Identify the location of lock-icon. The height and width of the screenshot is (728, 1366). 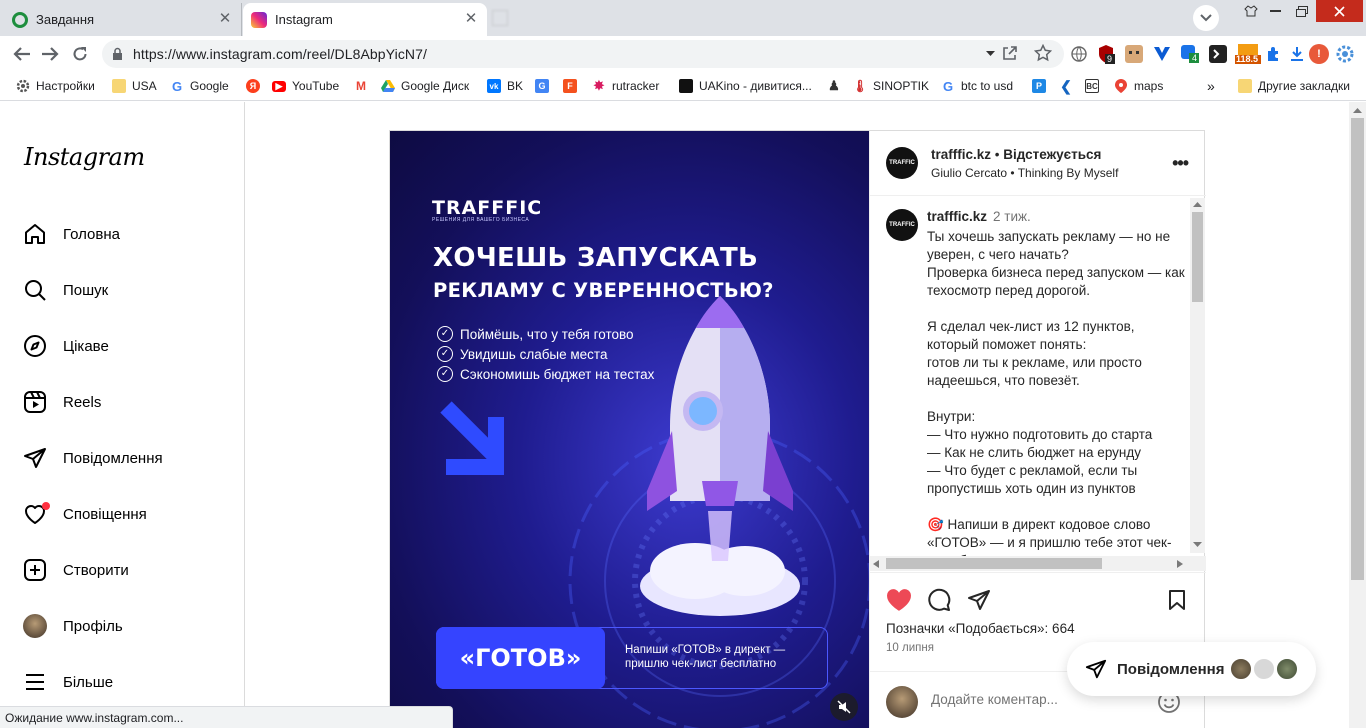
(117, 54).